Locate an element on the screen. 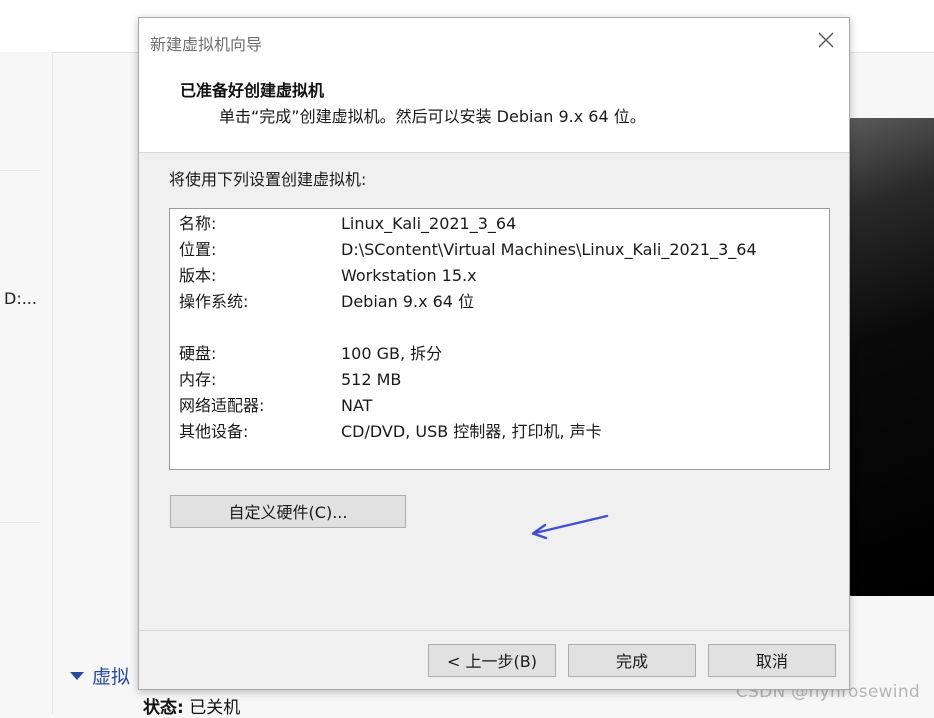 Image resolution: width=934 pixels, height=718 pixels. summary-row: 内存: 512 MB is located at coordinates (499, 380).